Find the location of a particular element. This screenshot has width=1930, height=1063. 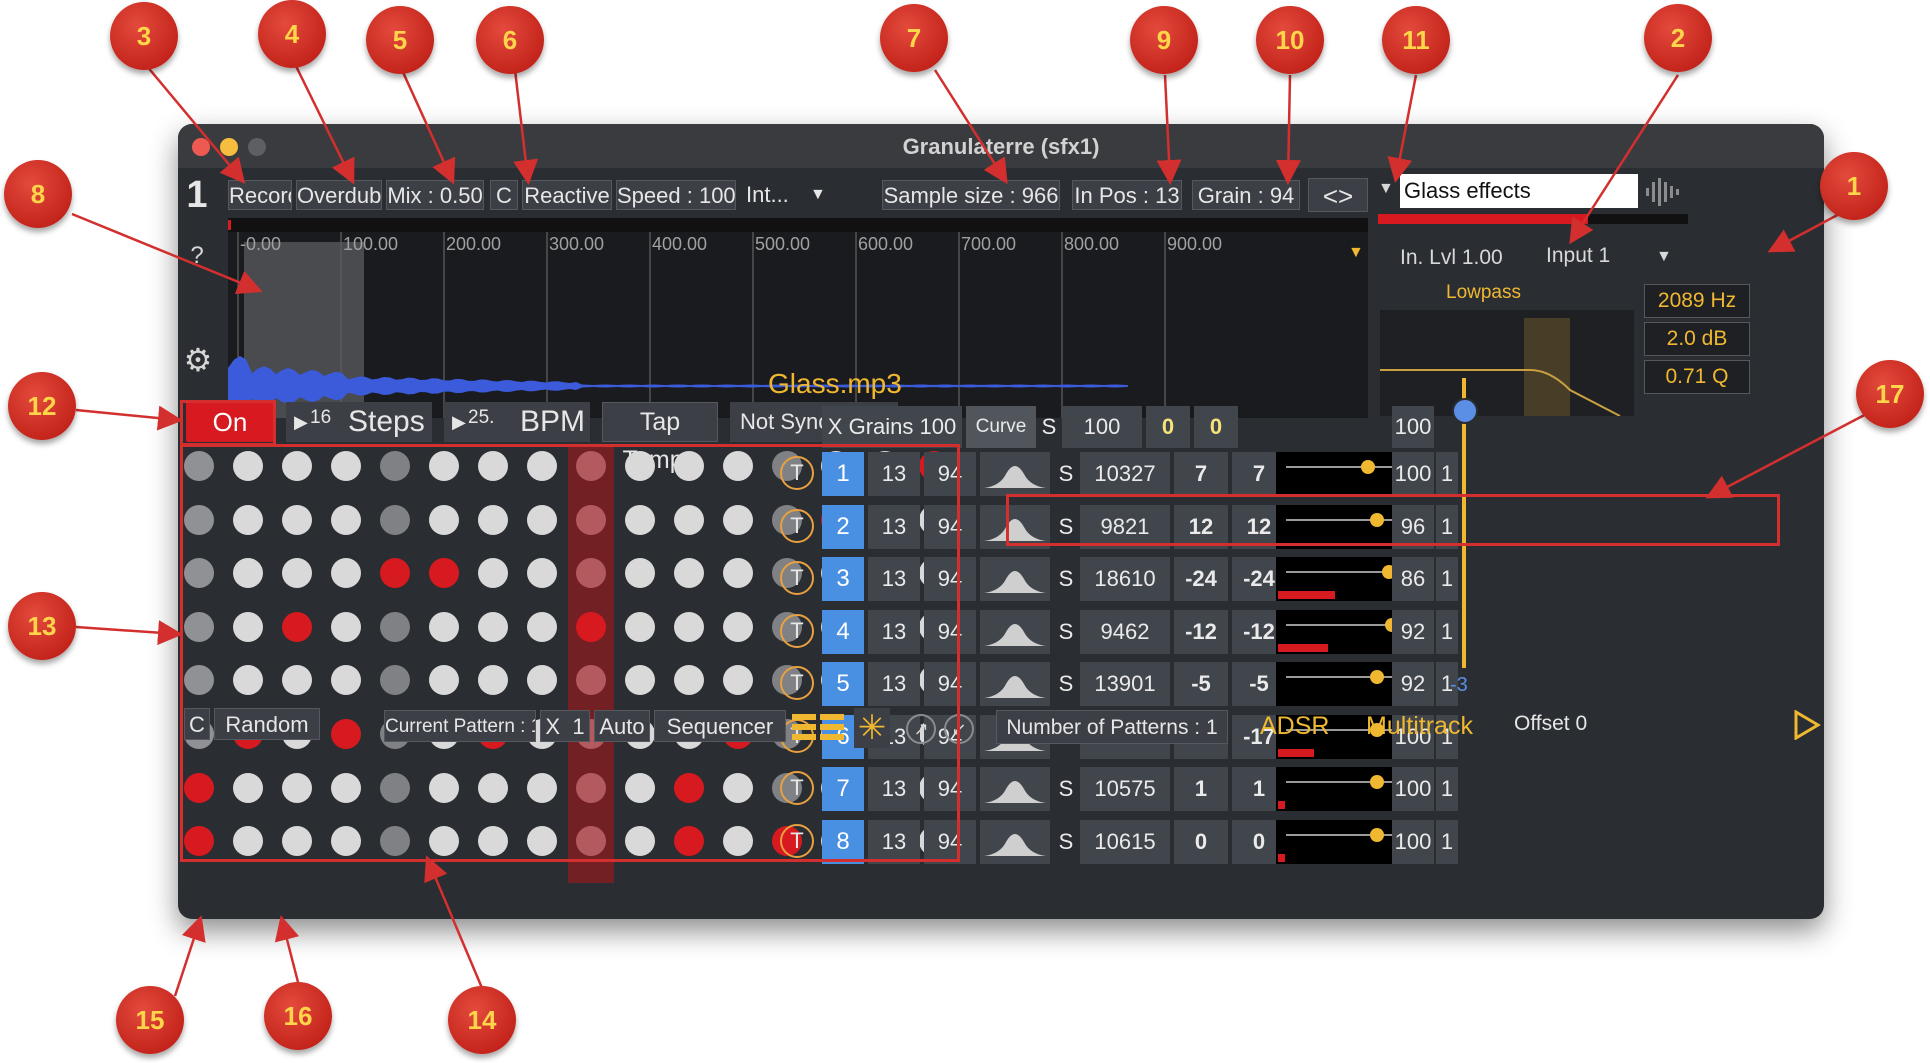

callout-10: 10 is located at coordinates (1290, 40).